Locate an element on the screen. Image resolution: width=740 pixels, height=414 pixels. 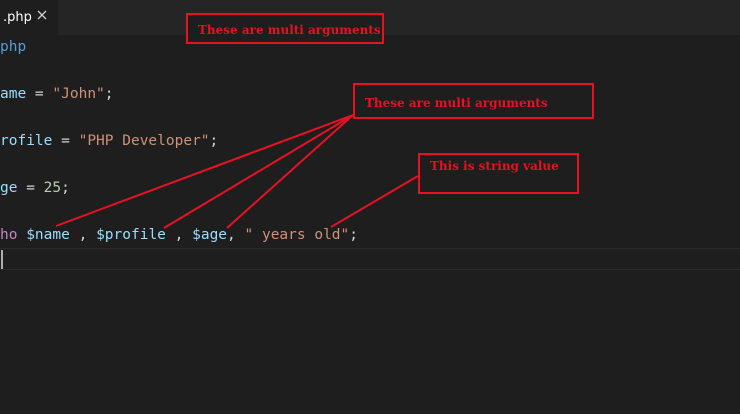
code-token: ho is located at coordinates (9, 235).